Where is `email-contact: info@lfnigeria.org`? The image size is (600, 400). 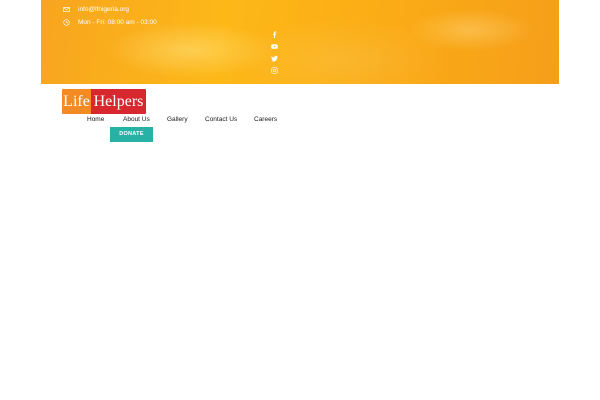
email-contact: info@lfnigeria.org is located at coordinates (96, 9).